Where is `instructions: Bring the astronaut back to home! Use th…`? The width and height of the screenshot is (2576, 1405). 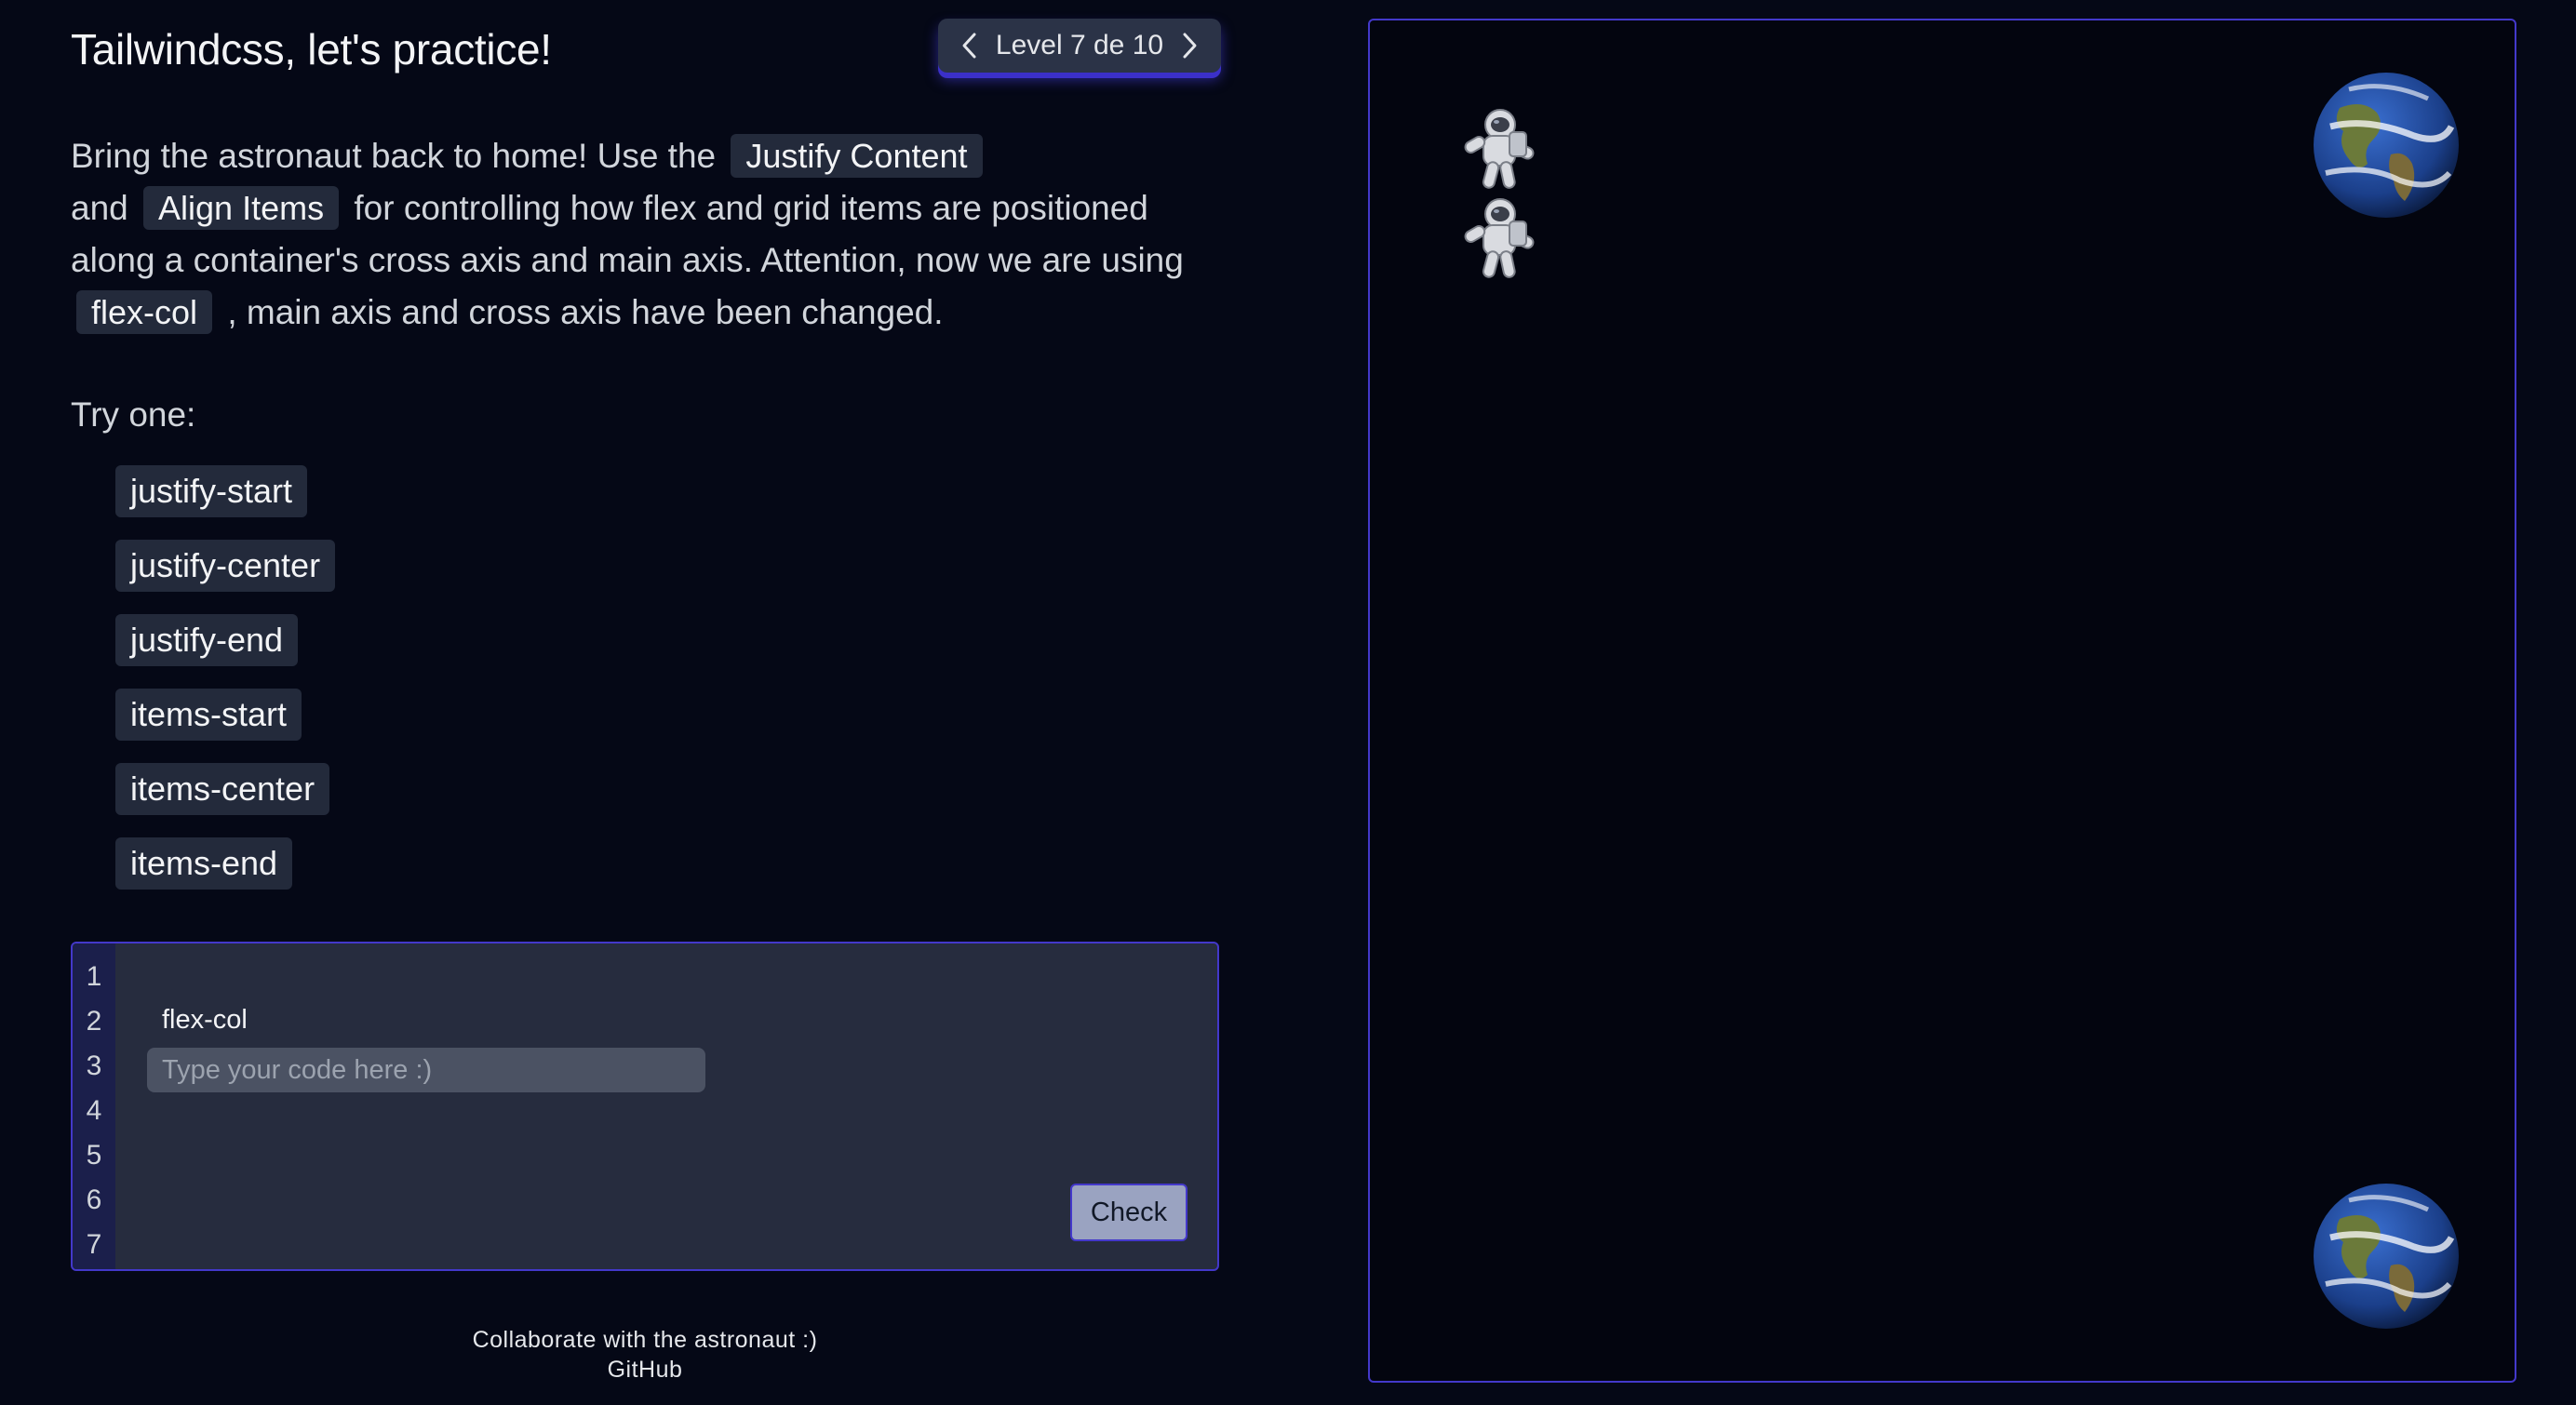 instructions: Bring the astronaut back to home! Use th… is located at coordinates (648, 234).